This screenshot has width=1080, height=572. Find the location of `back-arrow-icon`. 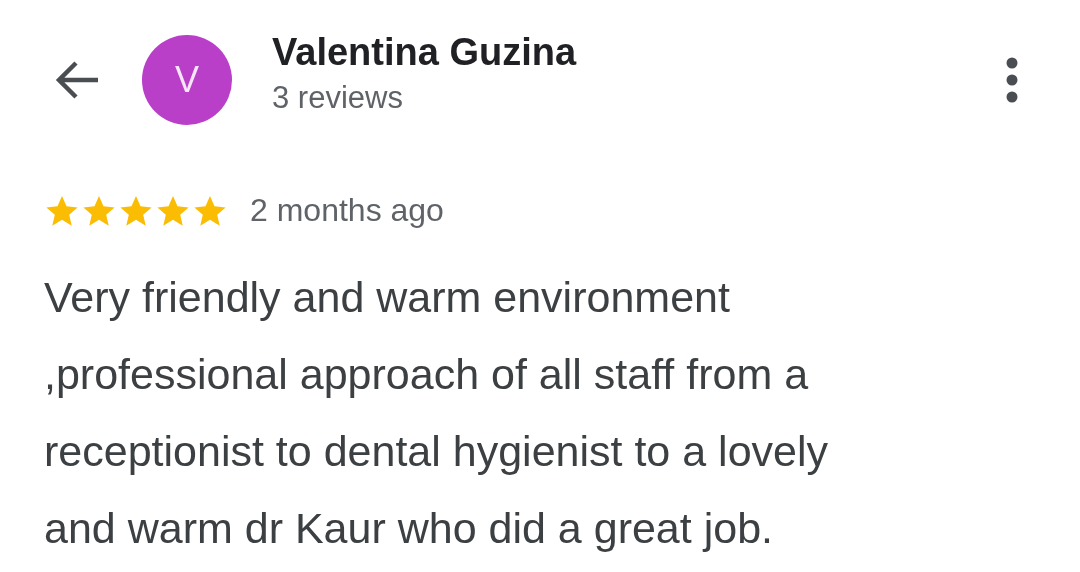

back-arrow-icon is located at coordinates (77, 80).